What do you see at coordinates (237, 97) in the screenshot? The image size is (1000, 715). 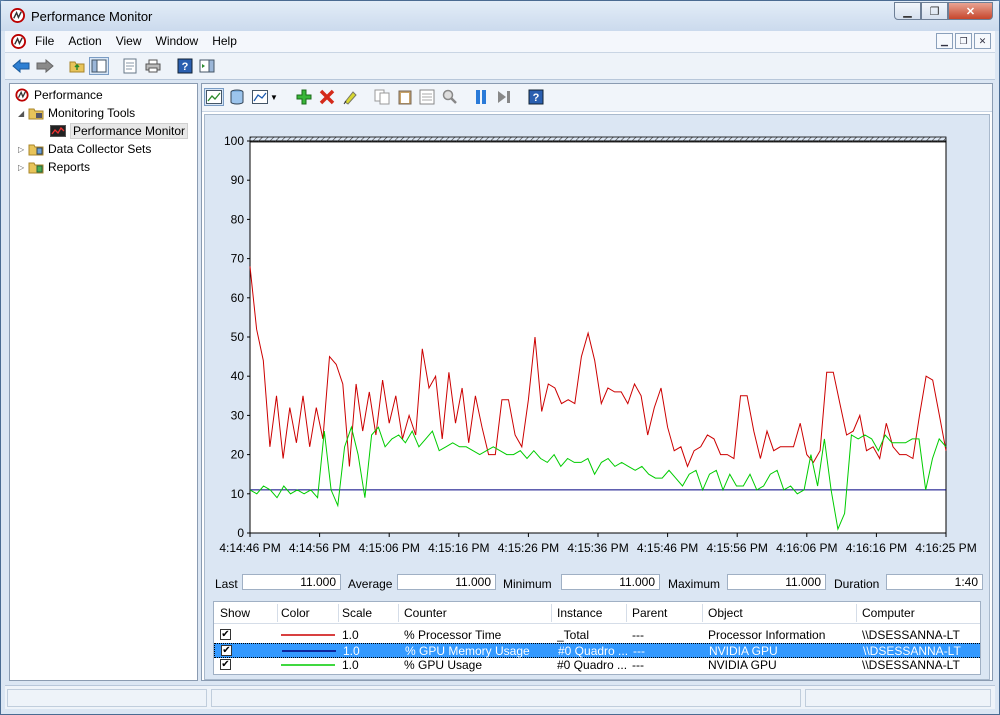 I see `view-log-data-button` at bounding box center [237, 97].